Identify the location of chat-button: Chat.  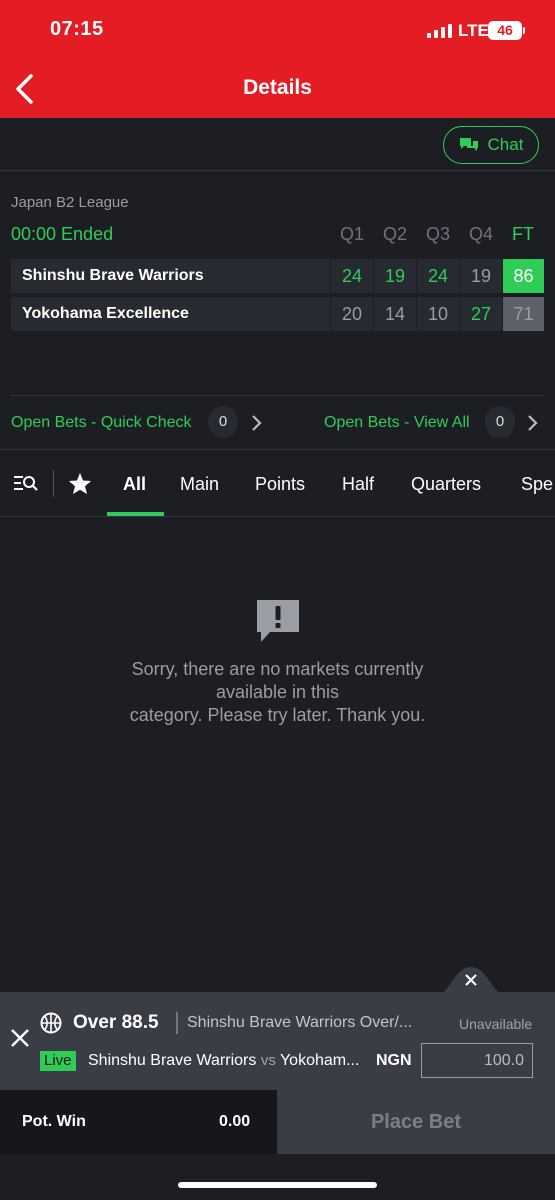
(491, 145).